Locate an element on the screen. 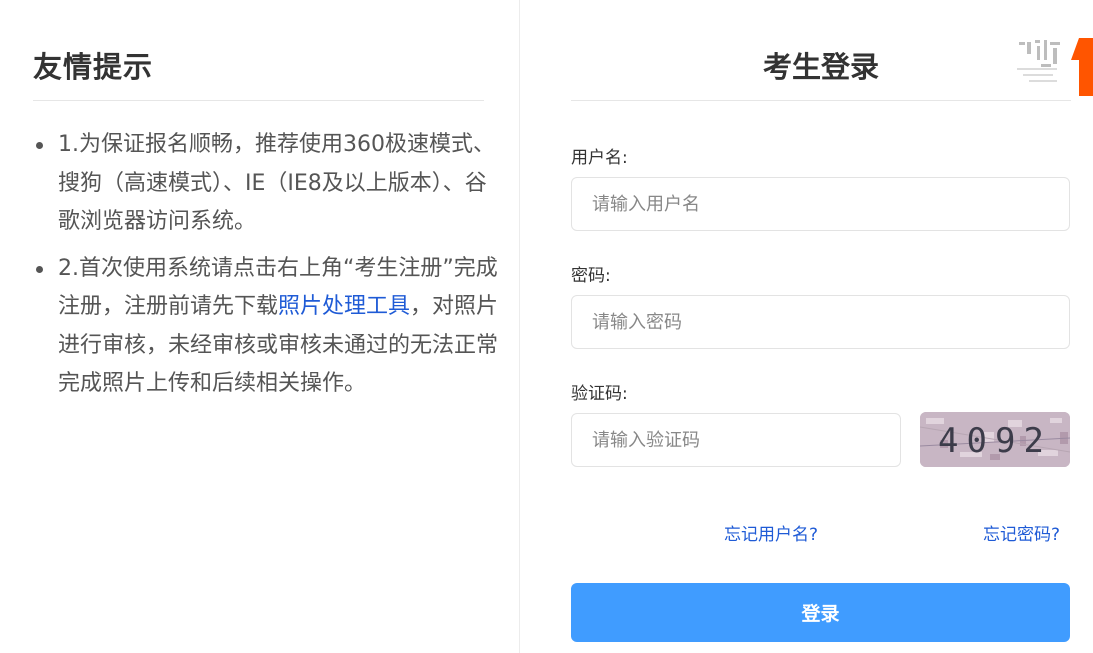  login-divider is located at coordinates (821, 100).